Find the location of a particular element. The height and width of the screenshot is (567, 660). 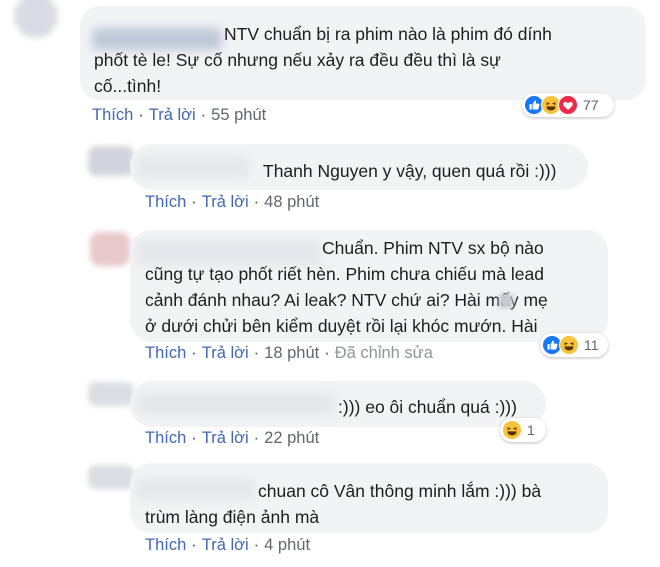

comment-actions: Thích · Trả lời · 4 phút is located at coordinates (228, 545).